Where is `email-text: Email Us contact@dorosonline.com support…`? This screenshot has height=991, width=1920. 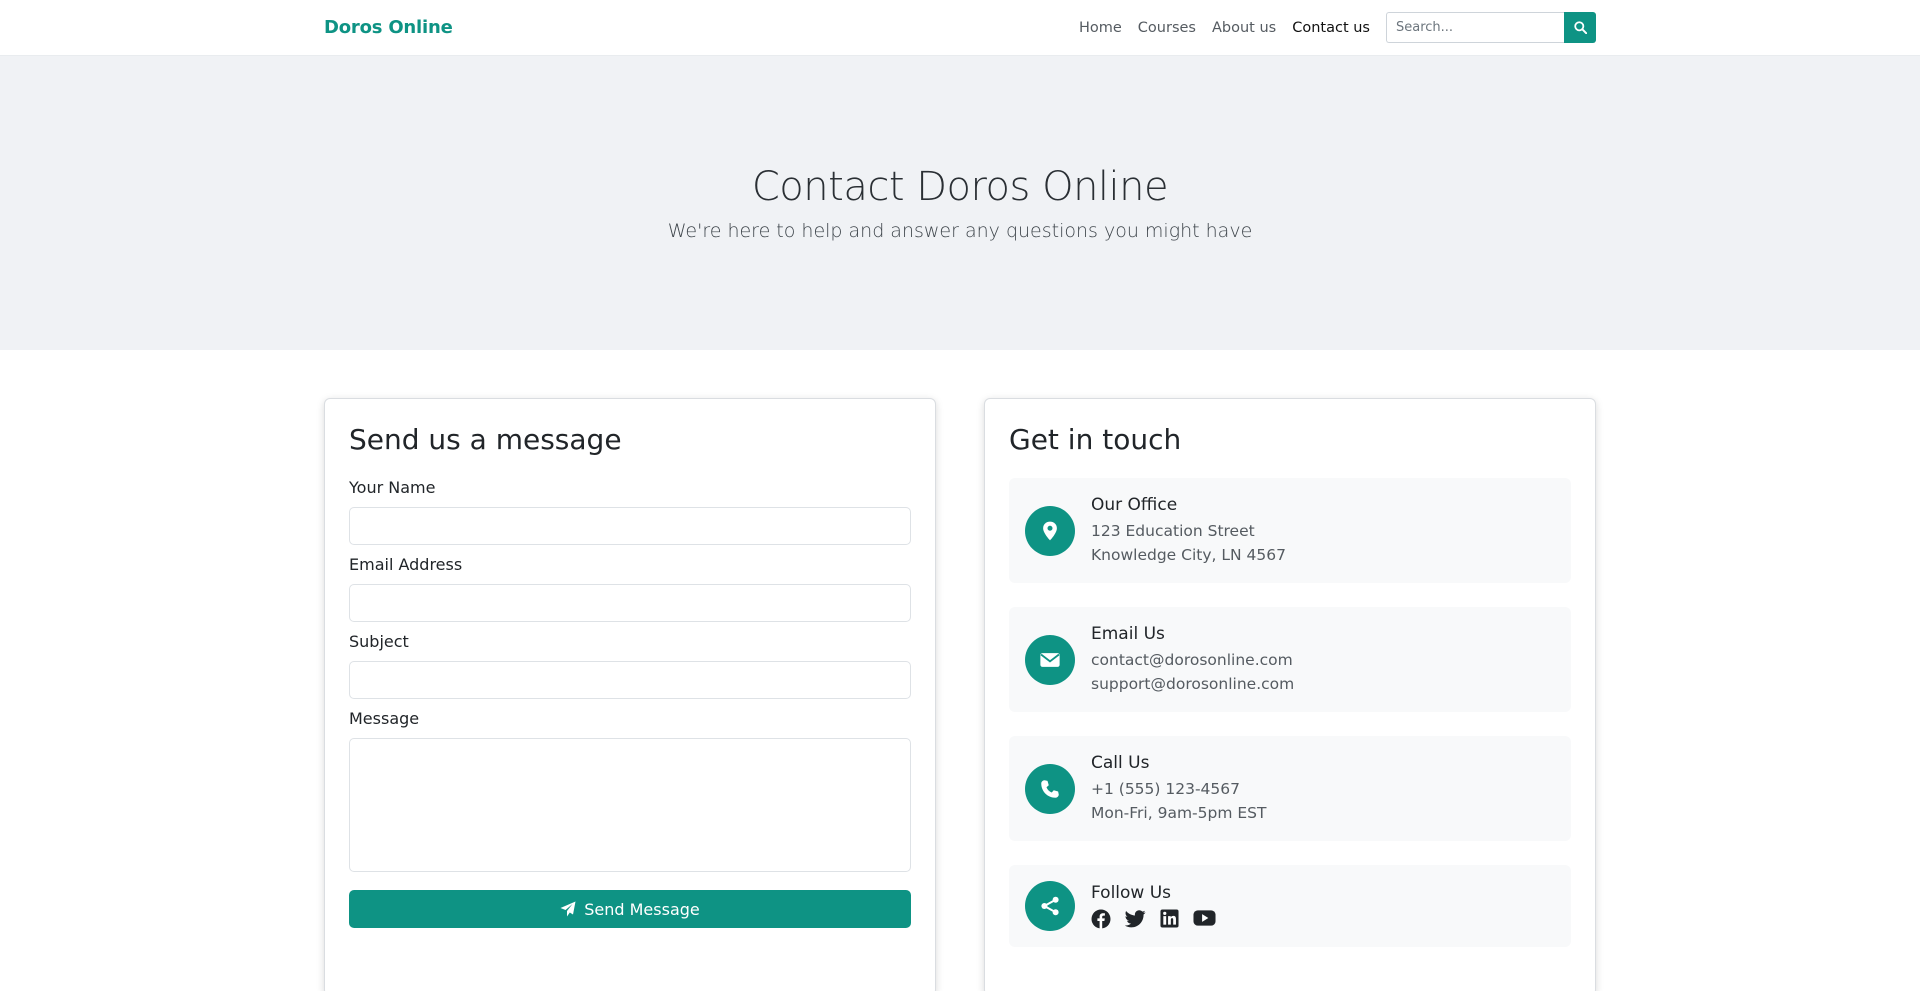 email-text: Email Us contact@dorosonline.com support… is located at coordinates (1192, 660).